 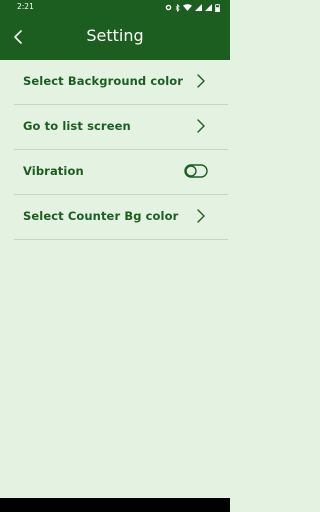 I want to click on setting-row-background-color: Select Background color, so click(x=121, y=82).